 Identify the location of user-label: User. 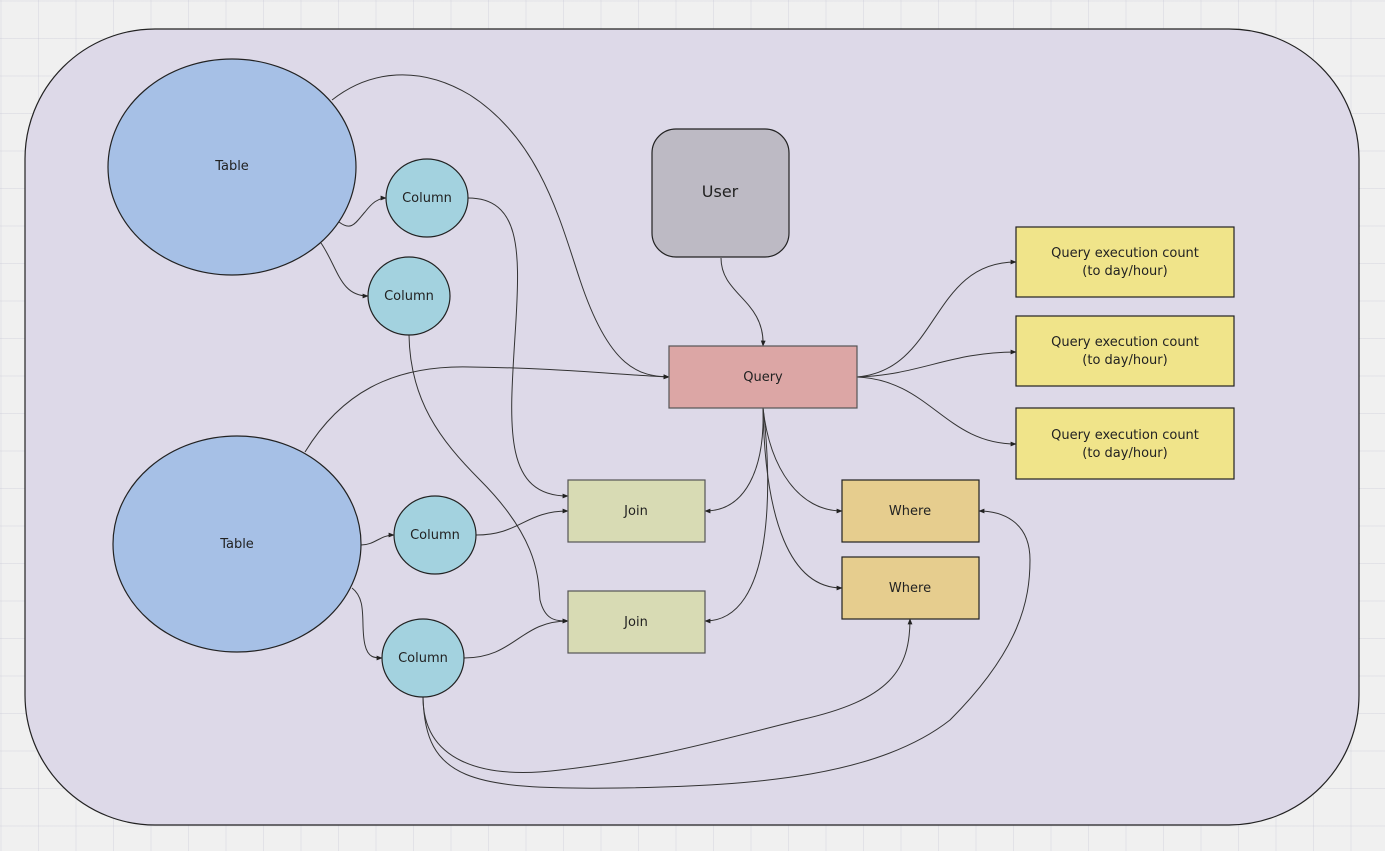
(720, 191).